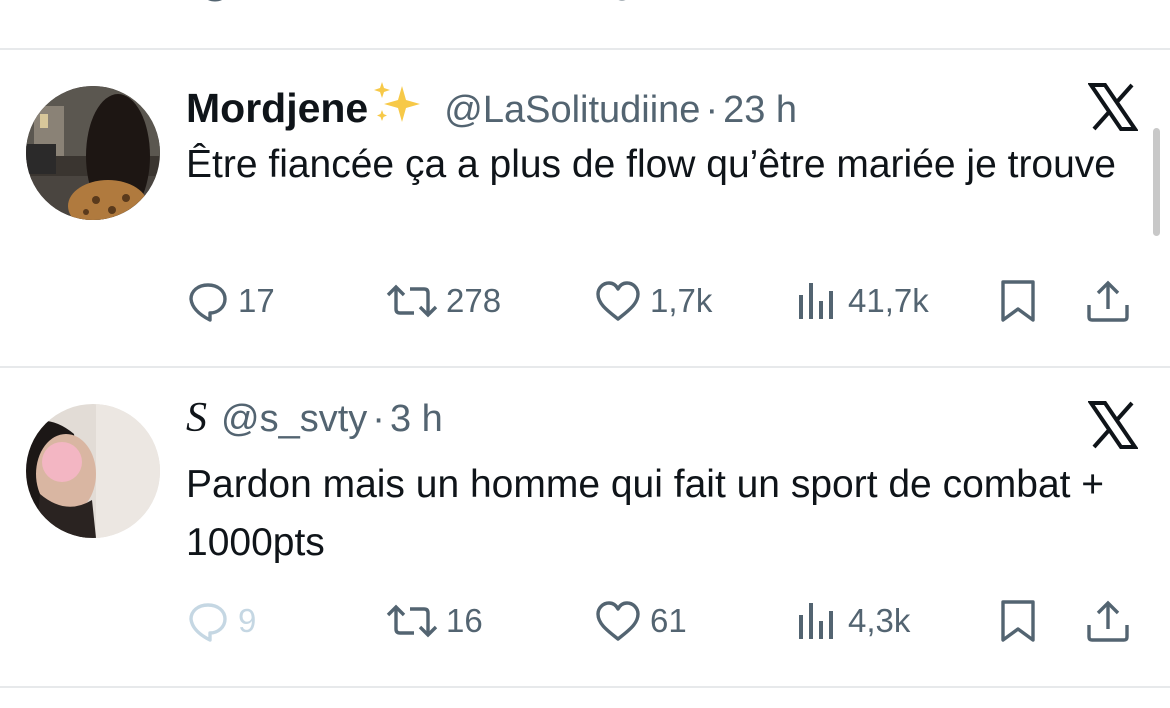 The width and height of the screenshot is (1170, 708). Describe the element at coordinates (256, 300) in the screenshot. I see `reply-count: 17` at that location.